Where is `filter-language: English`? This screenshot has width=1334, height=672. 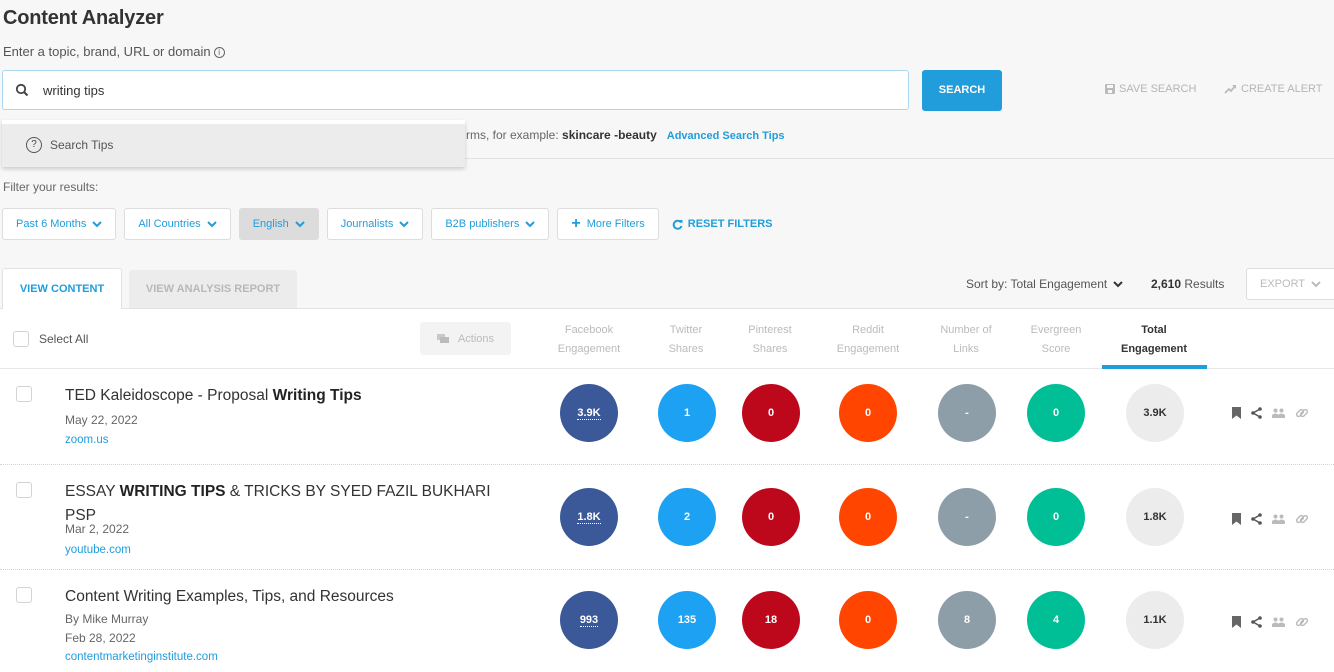 filter-language: English is located at coordinates (278, 224).